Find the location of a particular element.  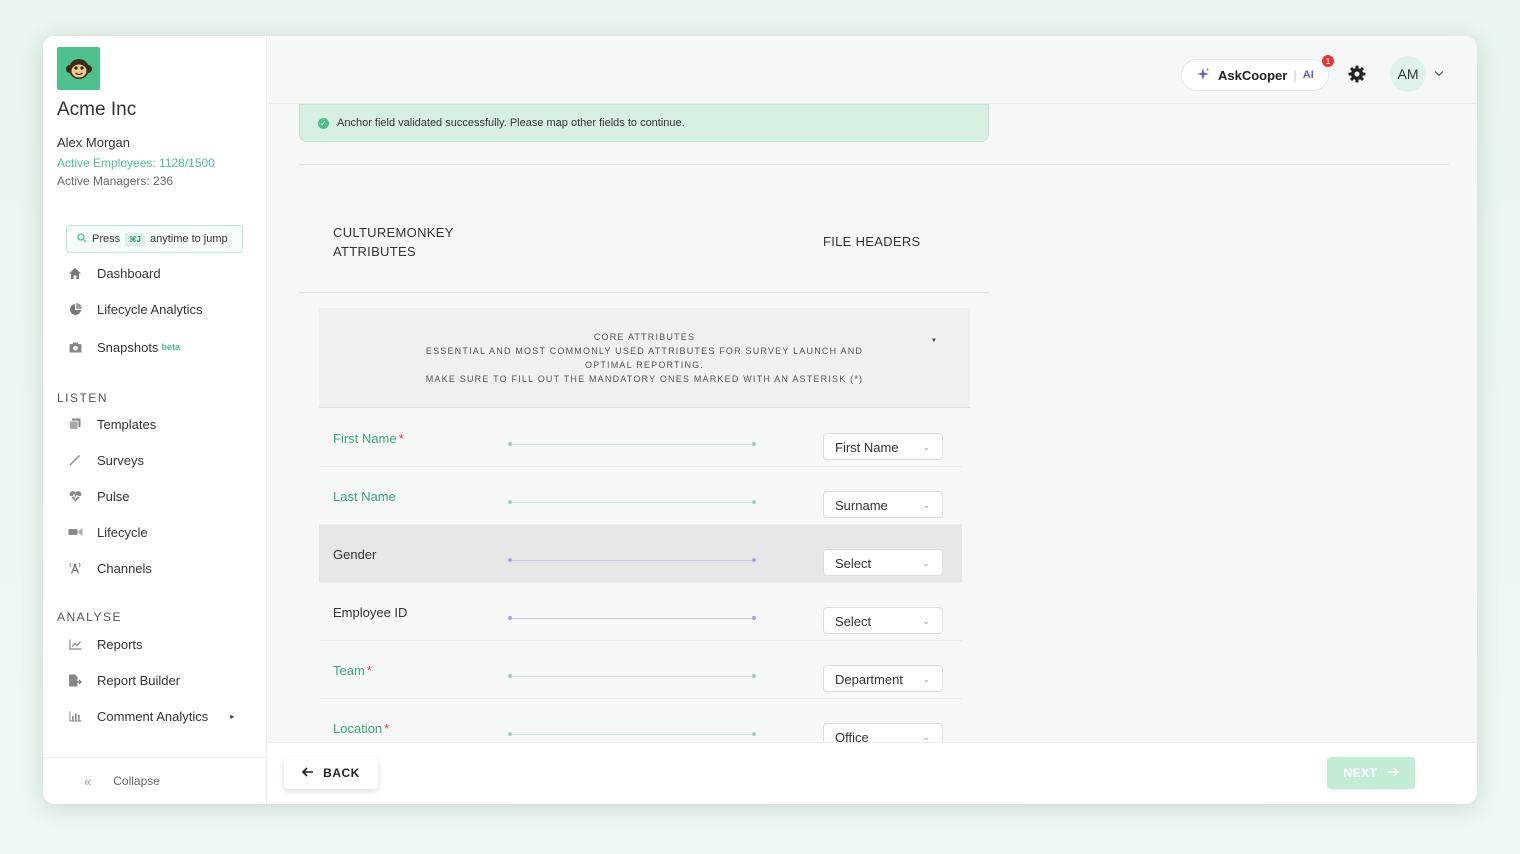

askcooper-button: AskCooper | AI is located at coordinates (1255, 75).